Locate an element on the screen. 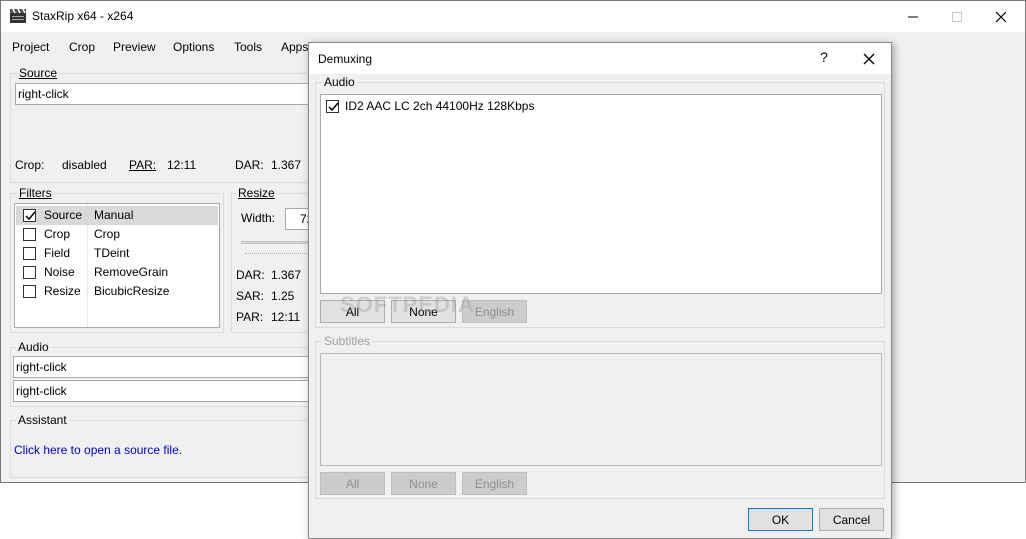  sar-label: SAR: is located at coordinates (250, 296).